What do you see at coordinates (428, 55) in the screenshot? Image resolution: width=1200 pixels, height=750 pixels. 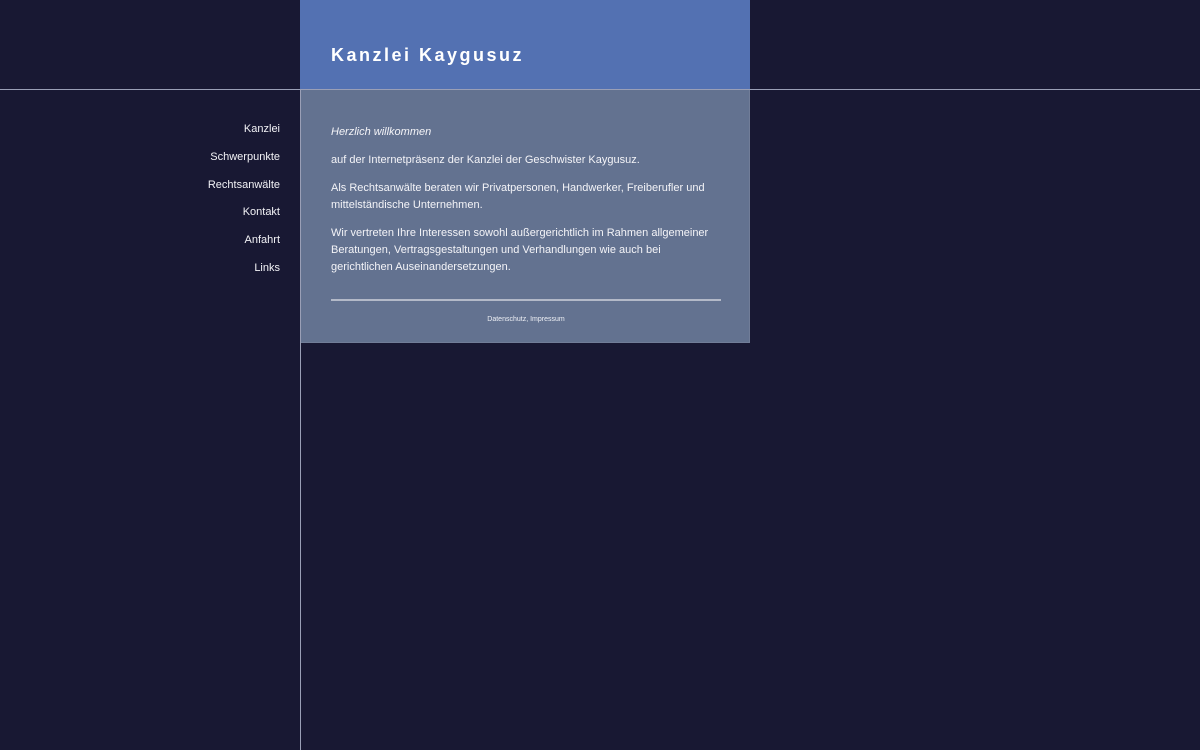 I see `site-title: Kanzlei Kaygusuz` at bounding box center [428, 55].